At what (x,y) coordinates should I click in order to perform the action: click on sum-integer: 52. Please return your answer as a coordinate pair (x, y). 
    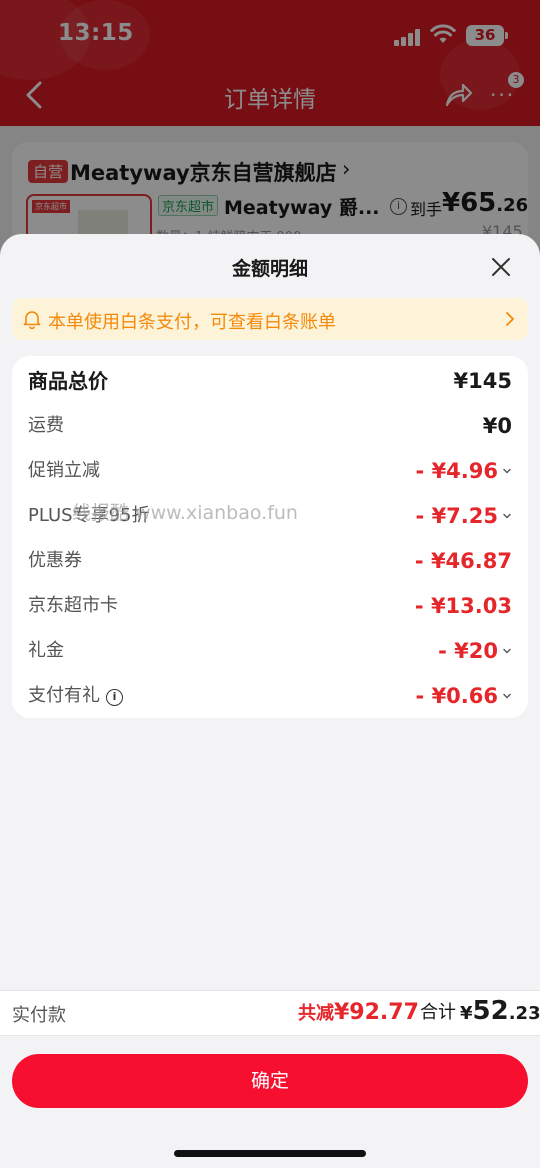
    Looking at the image, I should click on (490, 1011).